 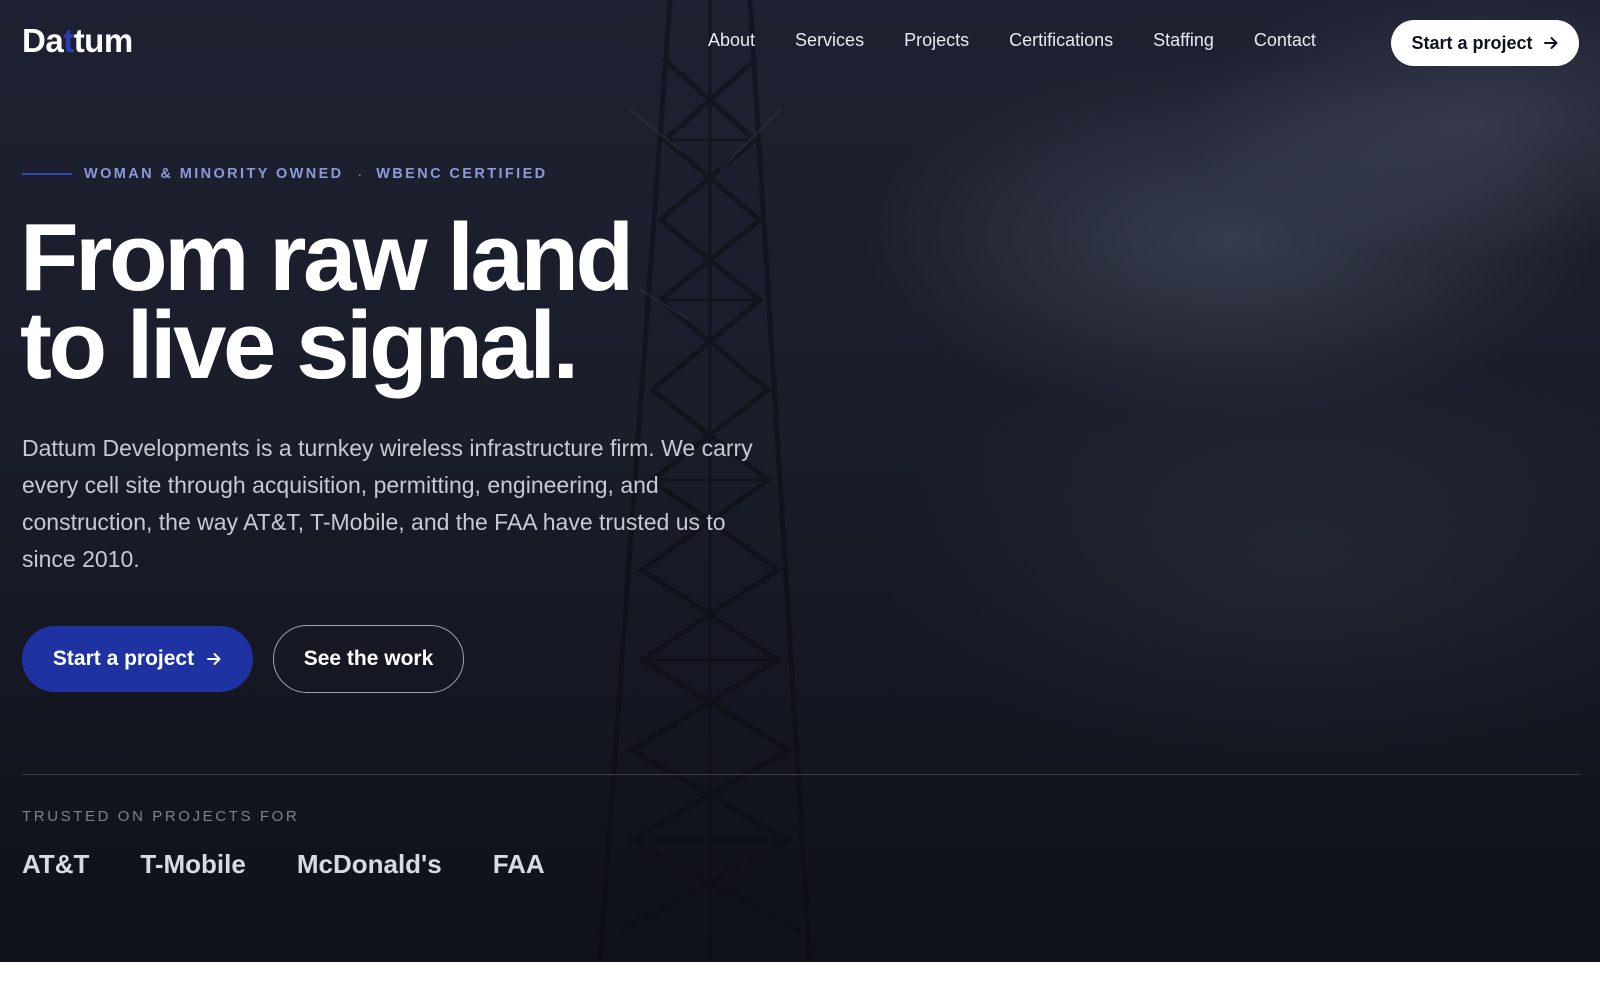 What do you see at coordinates (1285, 40) in the screenshot?
I see `nav-link-contact: Contact` at bounding box center [1285, 40].